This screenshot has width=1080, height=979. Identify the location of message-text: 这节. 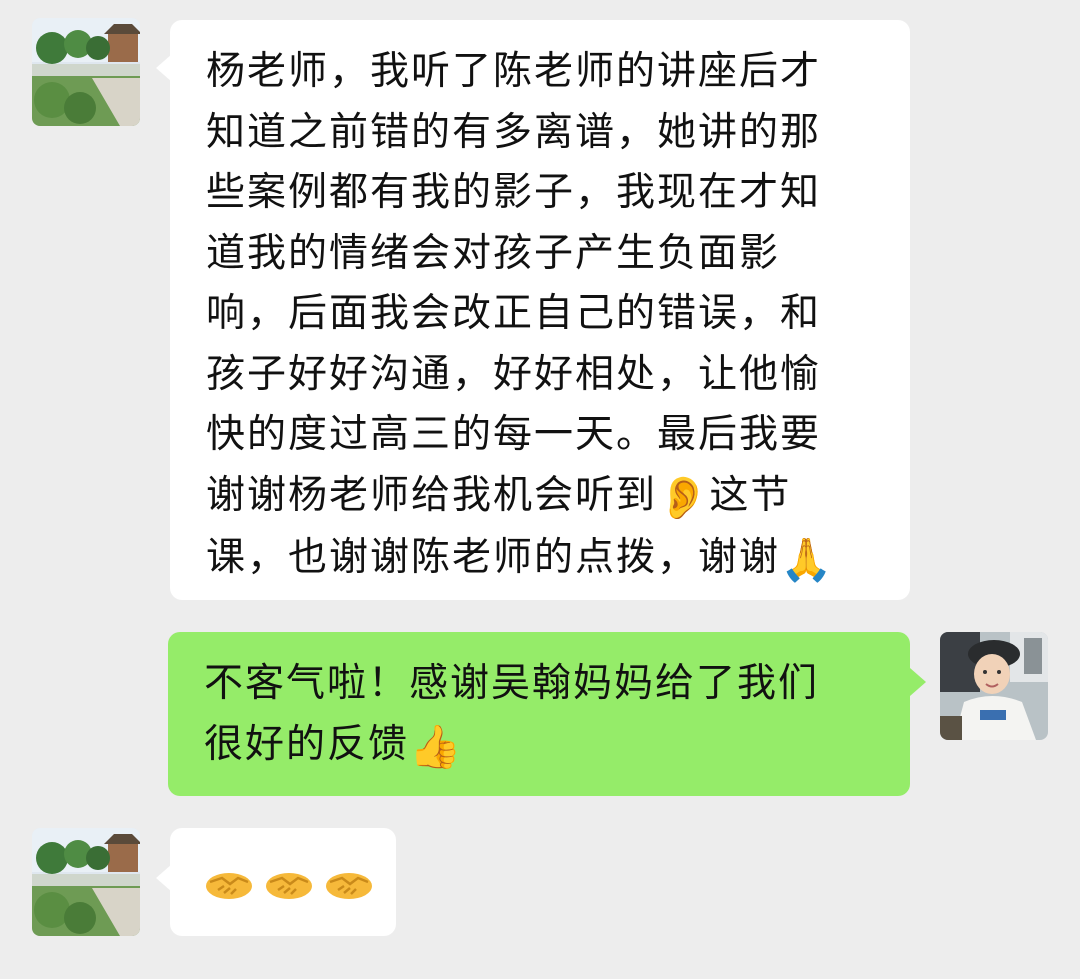
(750, 495).